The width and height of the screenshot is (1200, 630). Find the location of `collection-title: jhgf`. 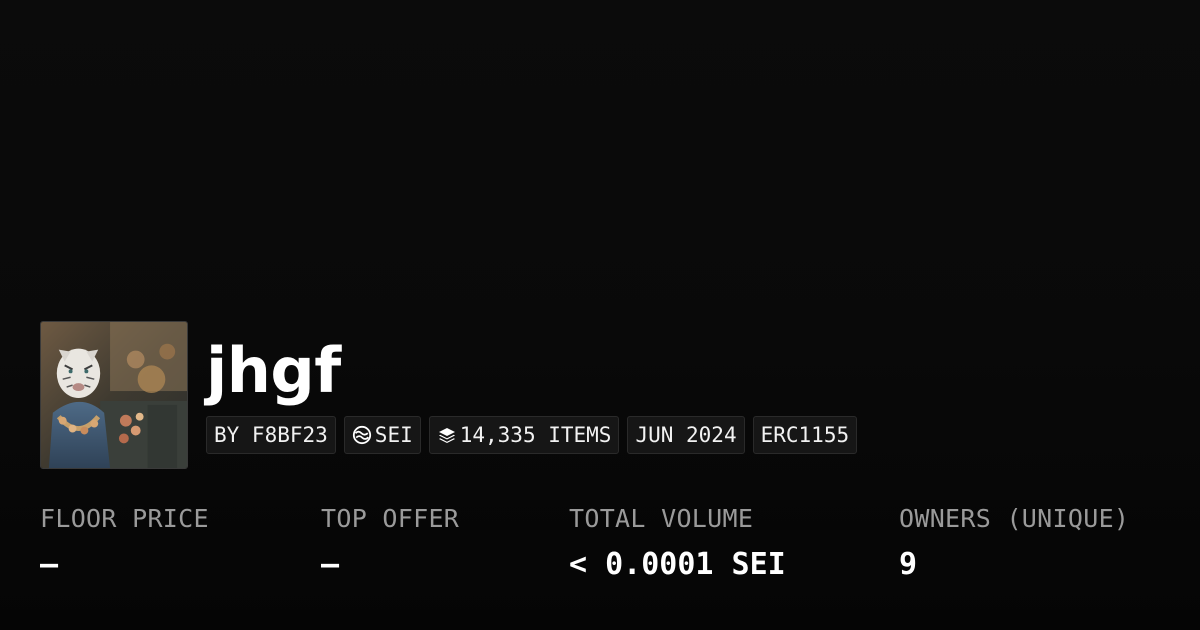

collection-title: jhgf is located at coordinates (273, 370).